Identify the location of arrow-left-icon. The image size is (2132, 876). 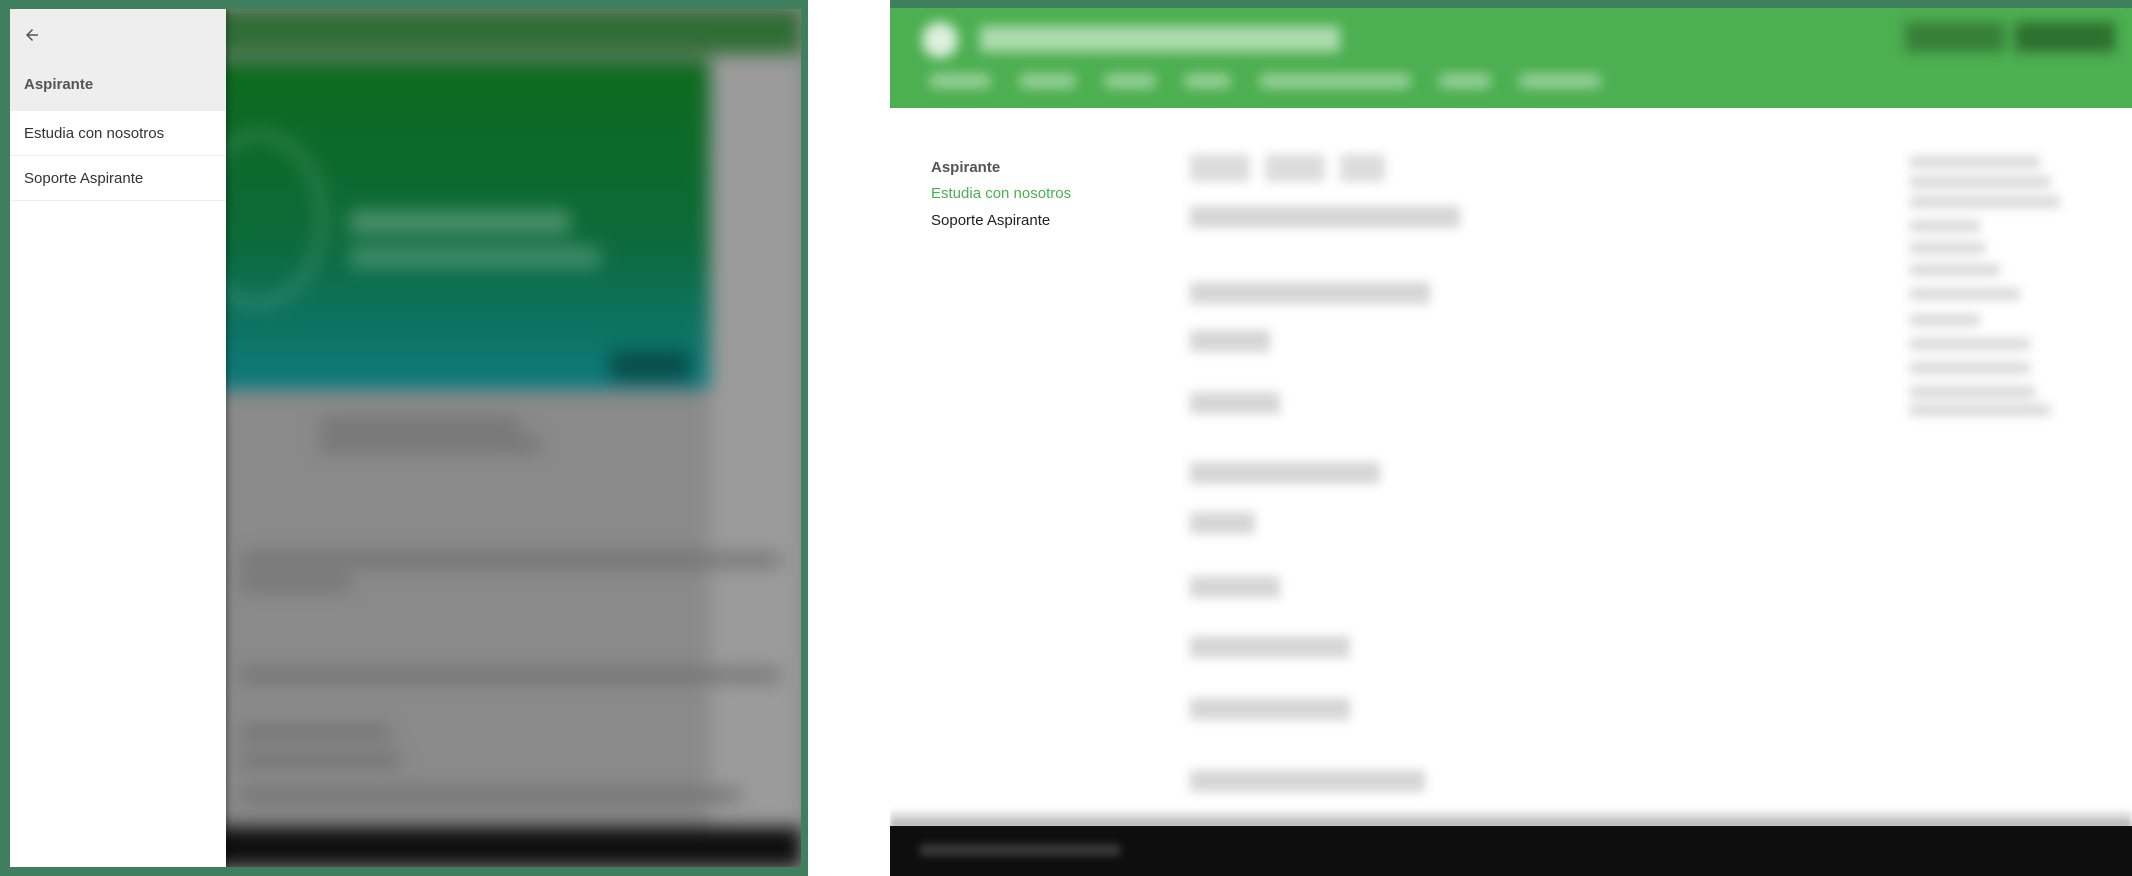
(32, 35).